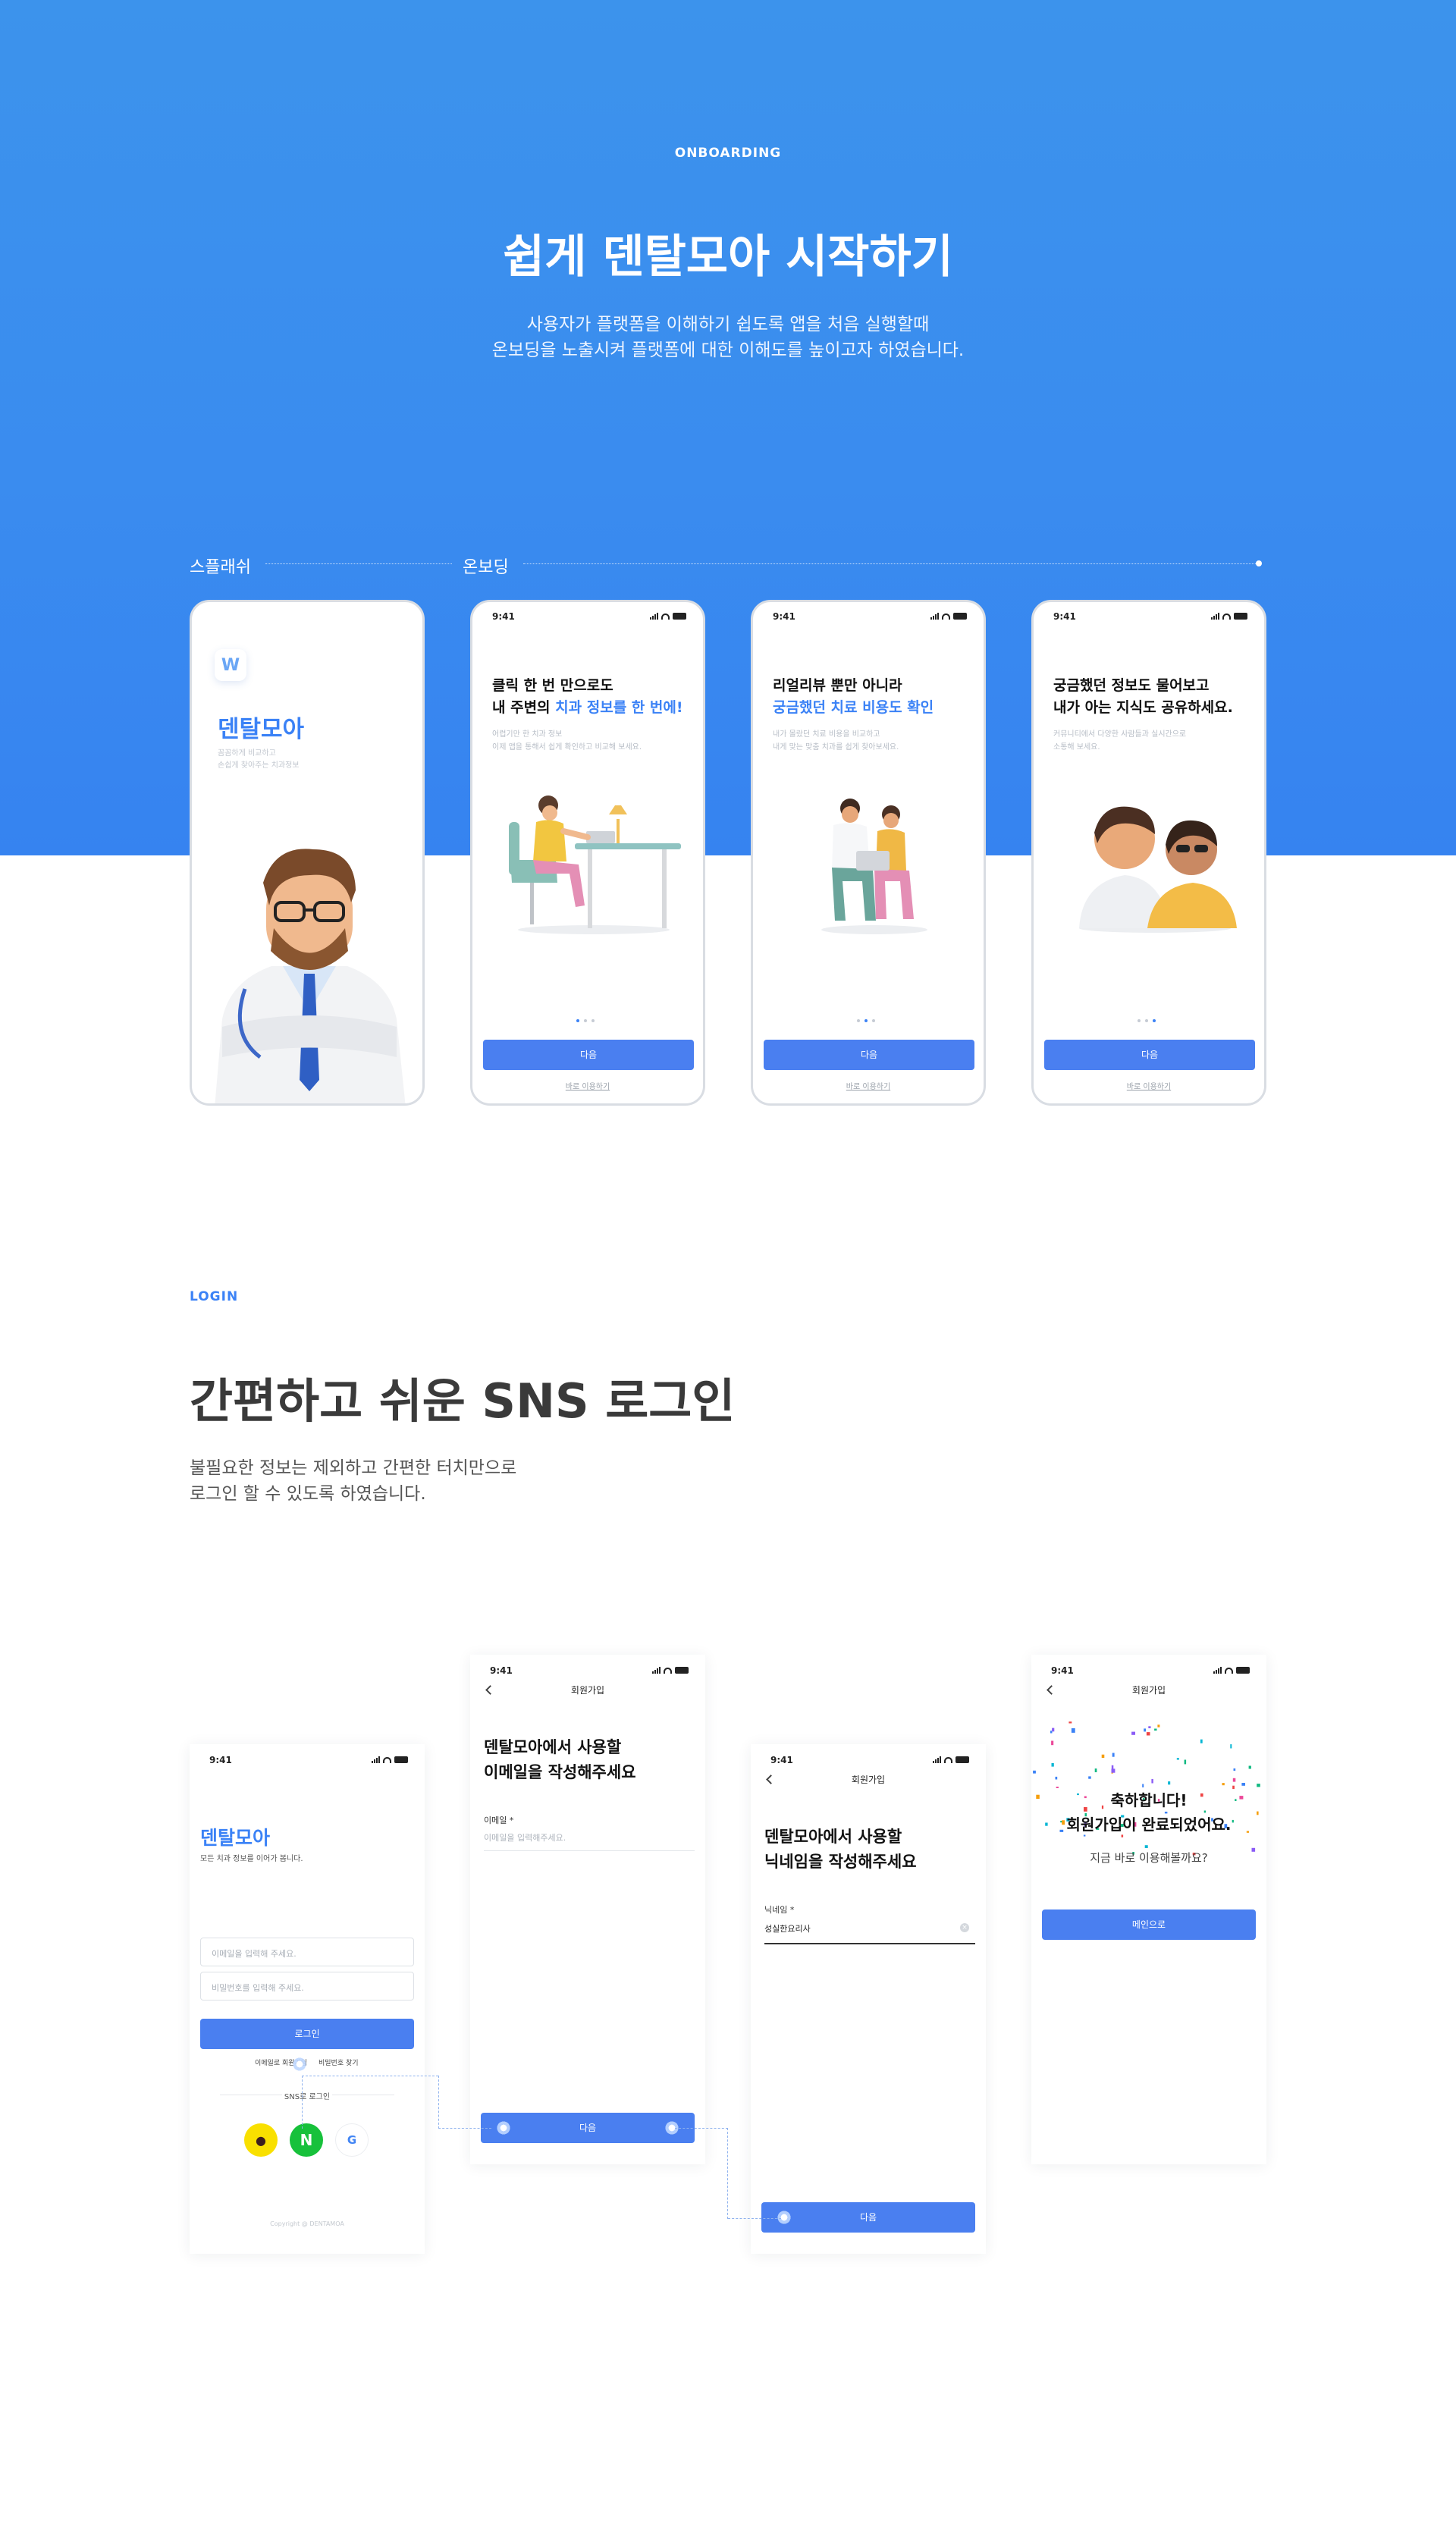  I want to click on label-onboarding: 온보딩, so click(486, 567).